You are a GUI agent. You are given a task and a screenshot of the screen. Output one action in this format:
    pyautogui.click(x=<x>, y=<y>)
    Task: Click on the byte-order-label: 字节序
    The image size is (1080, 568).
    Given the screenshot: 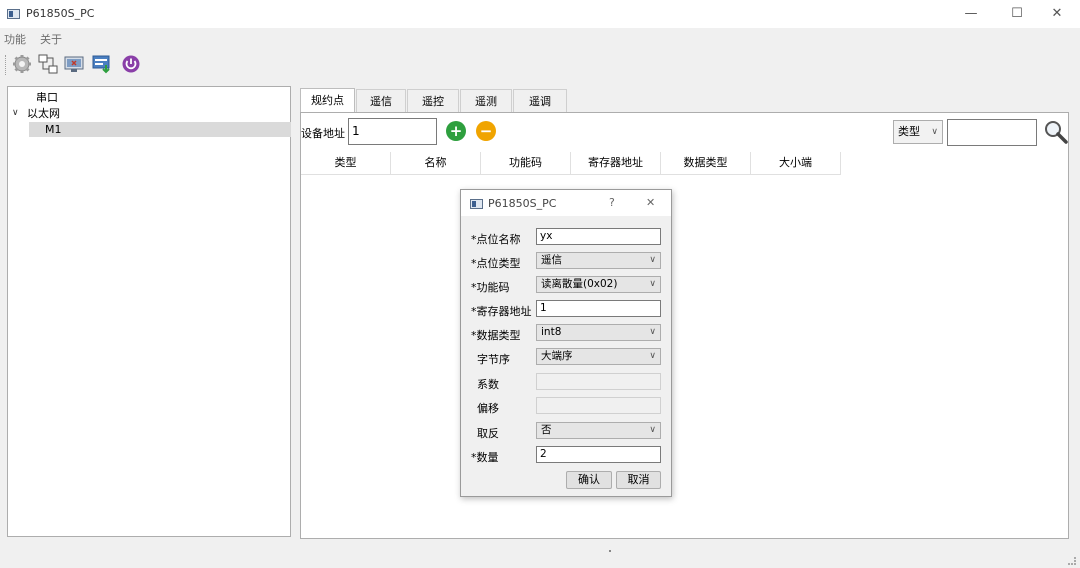 What is the action you would take?
    pyautogui.click(x=493, y=359)
    